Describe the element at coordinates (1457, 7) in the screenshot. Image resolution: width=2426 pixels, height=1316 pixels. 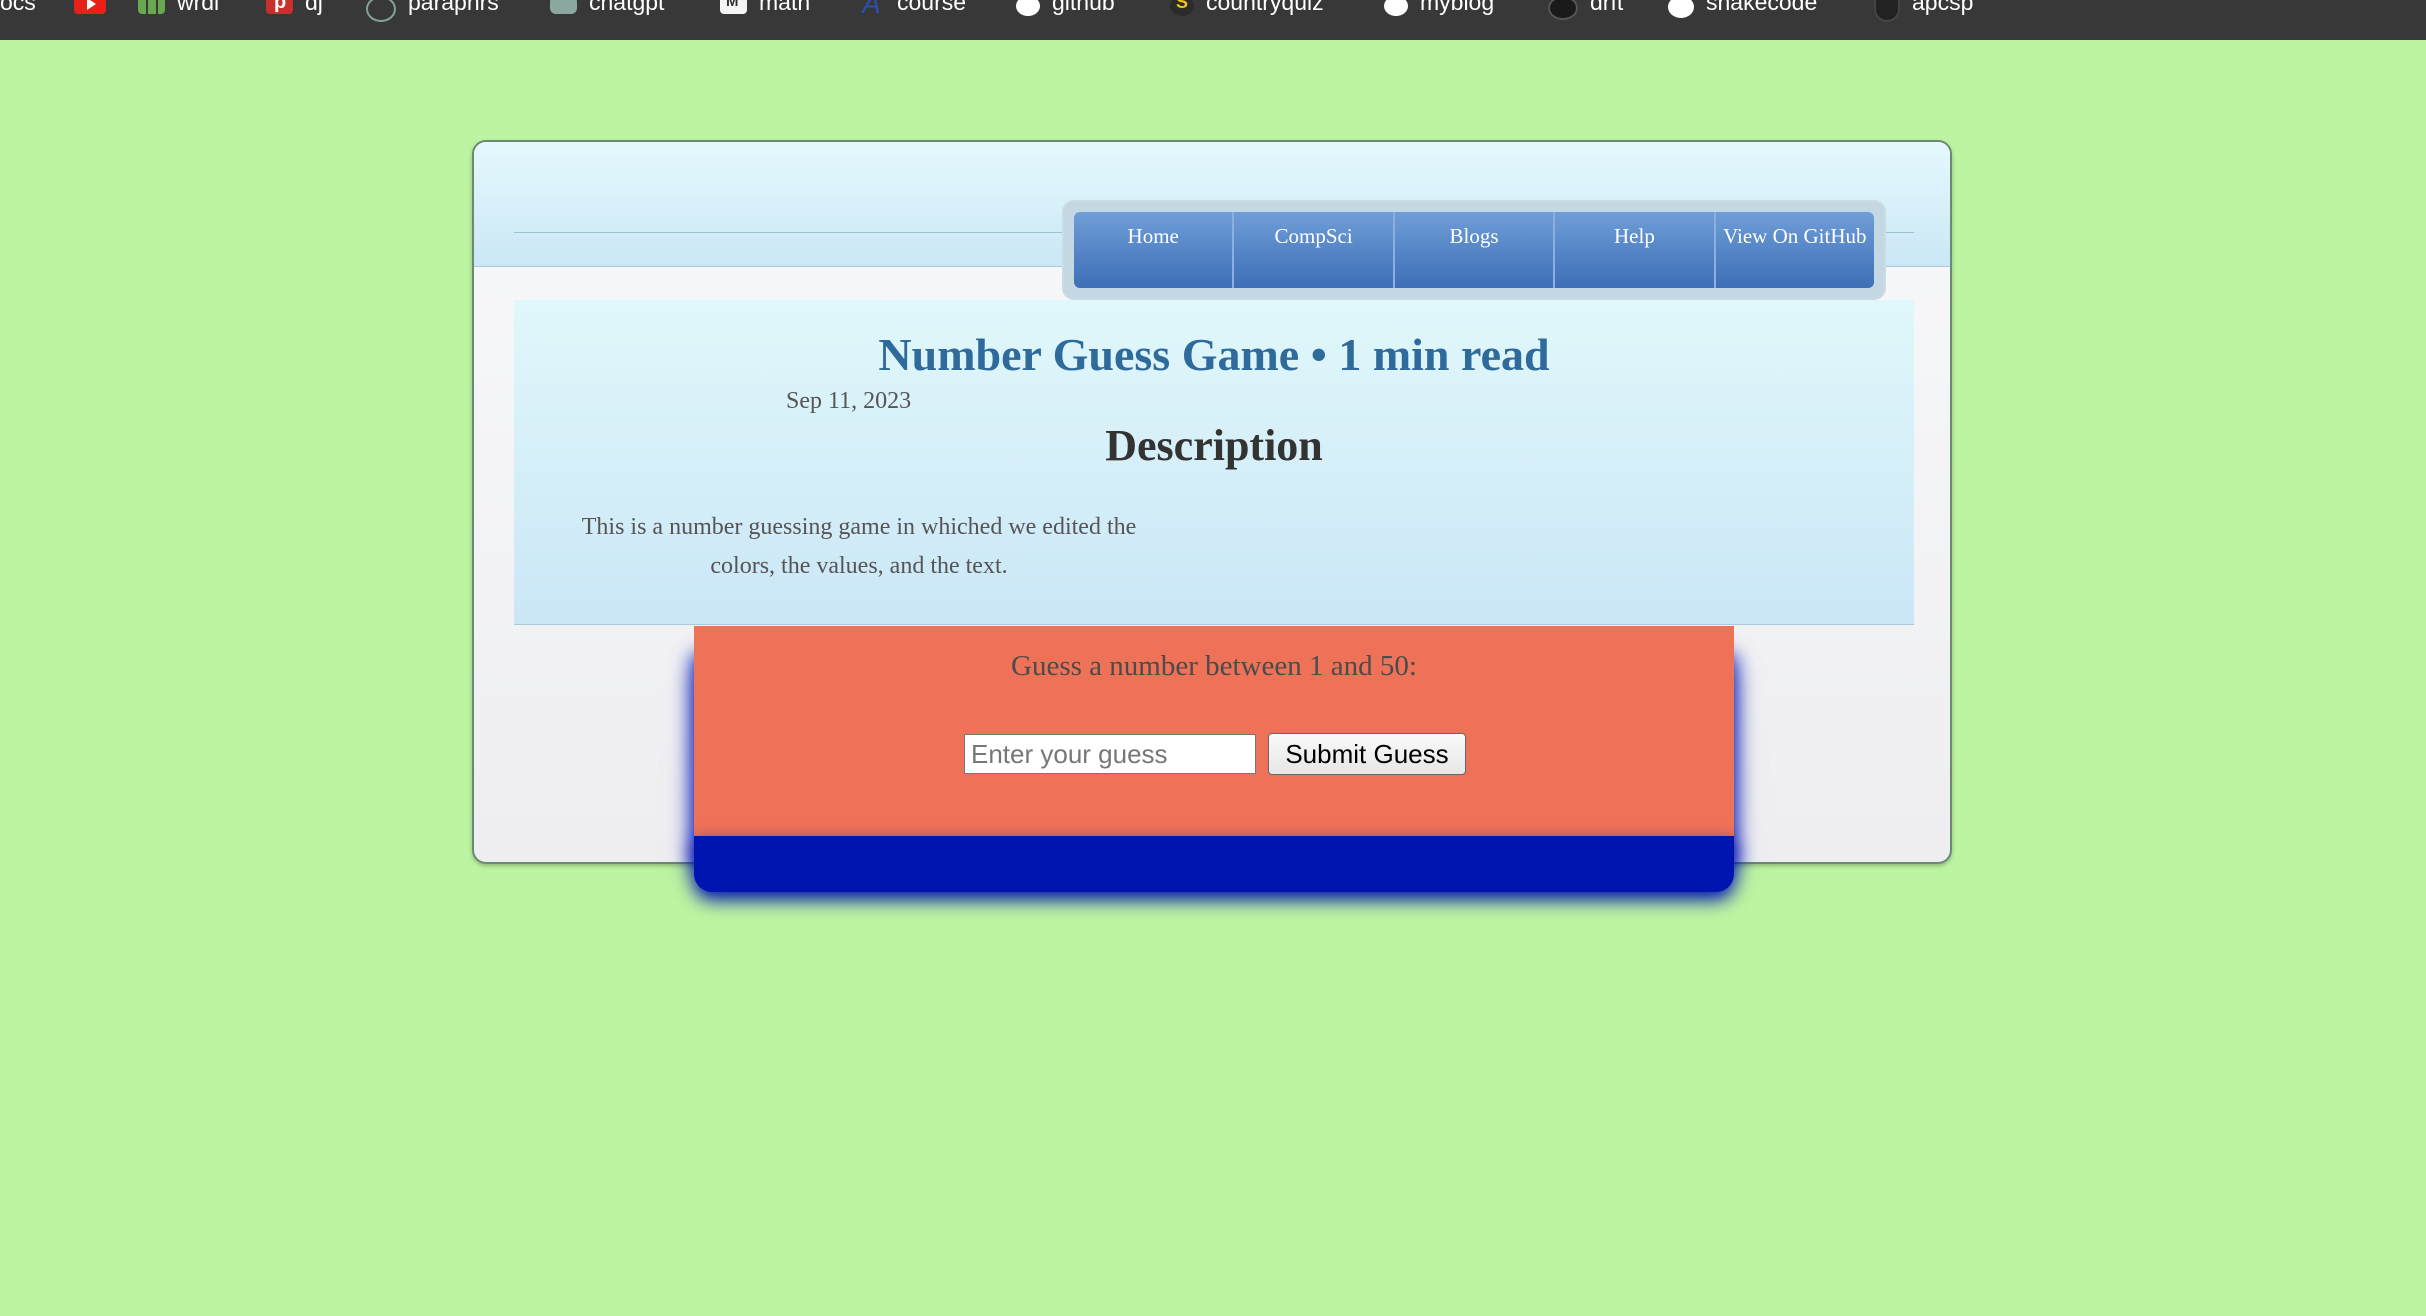
I see `bookmark-label: myblog` at that location.